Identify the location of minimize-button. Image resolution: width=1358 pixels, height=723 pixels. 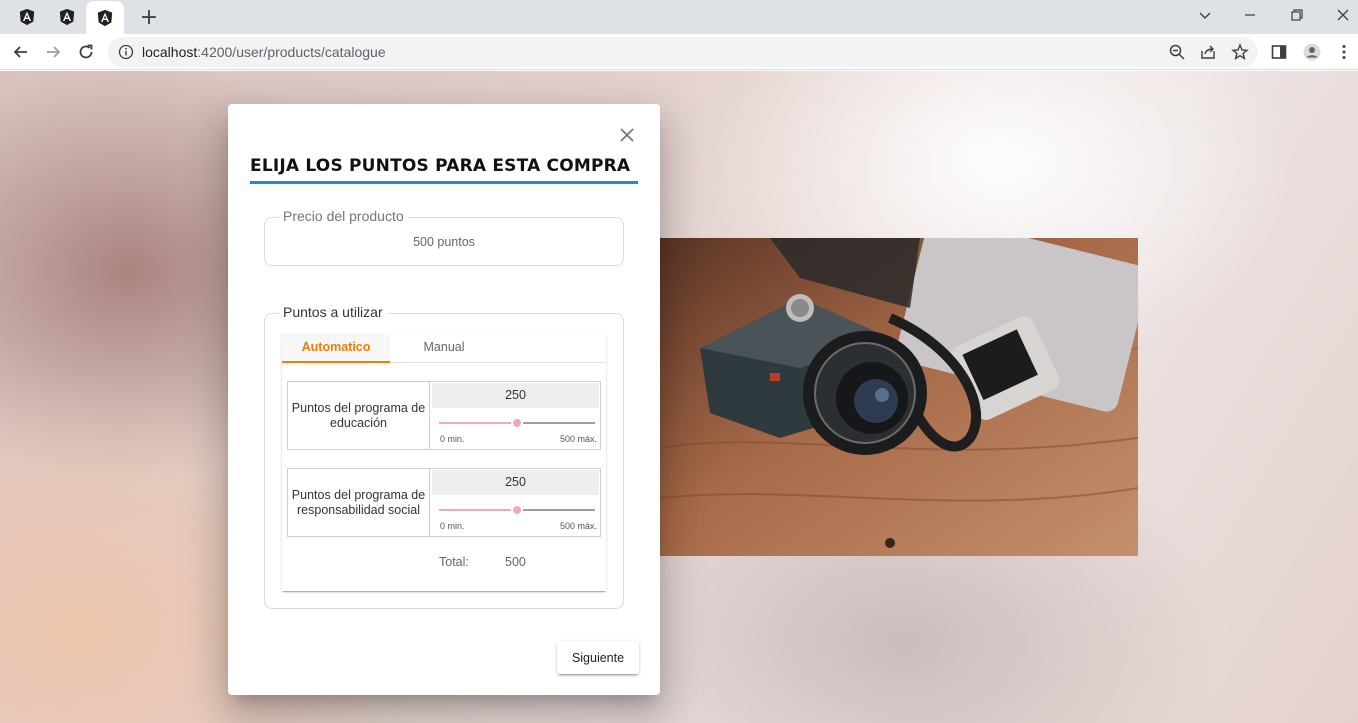
(1250, 15).